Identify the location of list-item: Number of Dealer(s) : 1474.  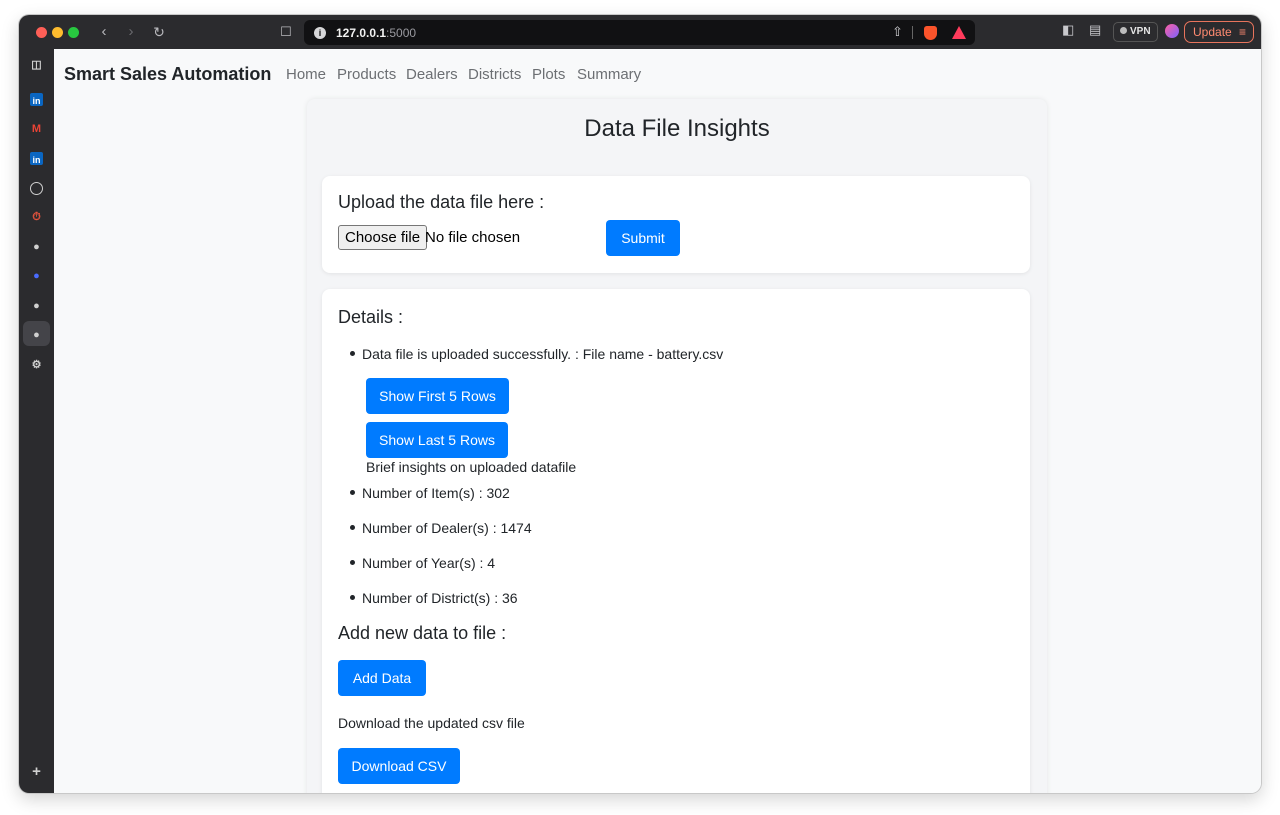
(441, 528).